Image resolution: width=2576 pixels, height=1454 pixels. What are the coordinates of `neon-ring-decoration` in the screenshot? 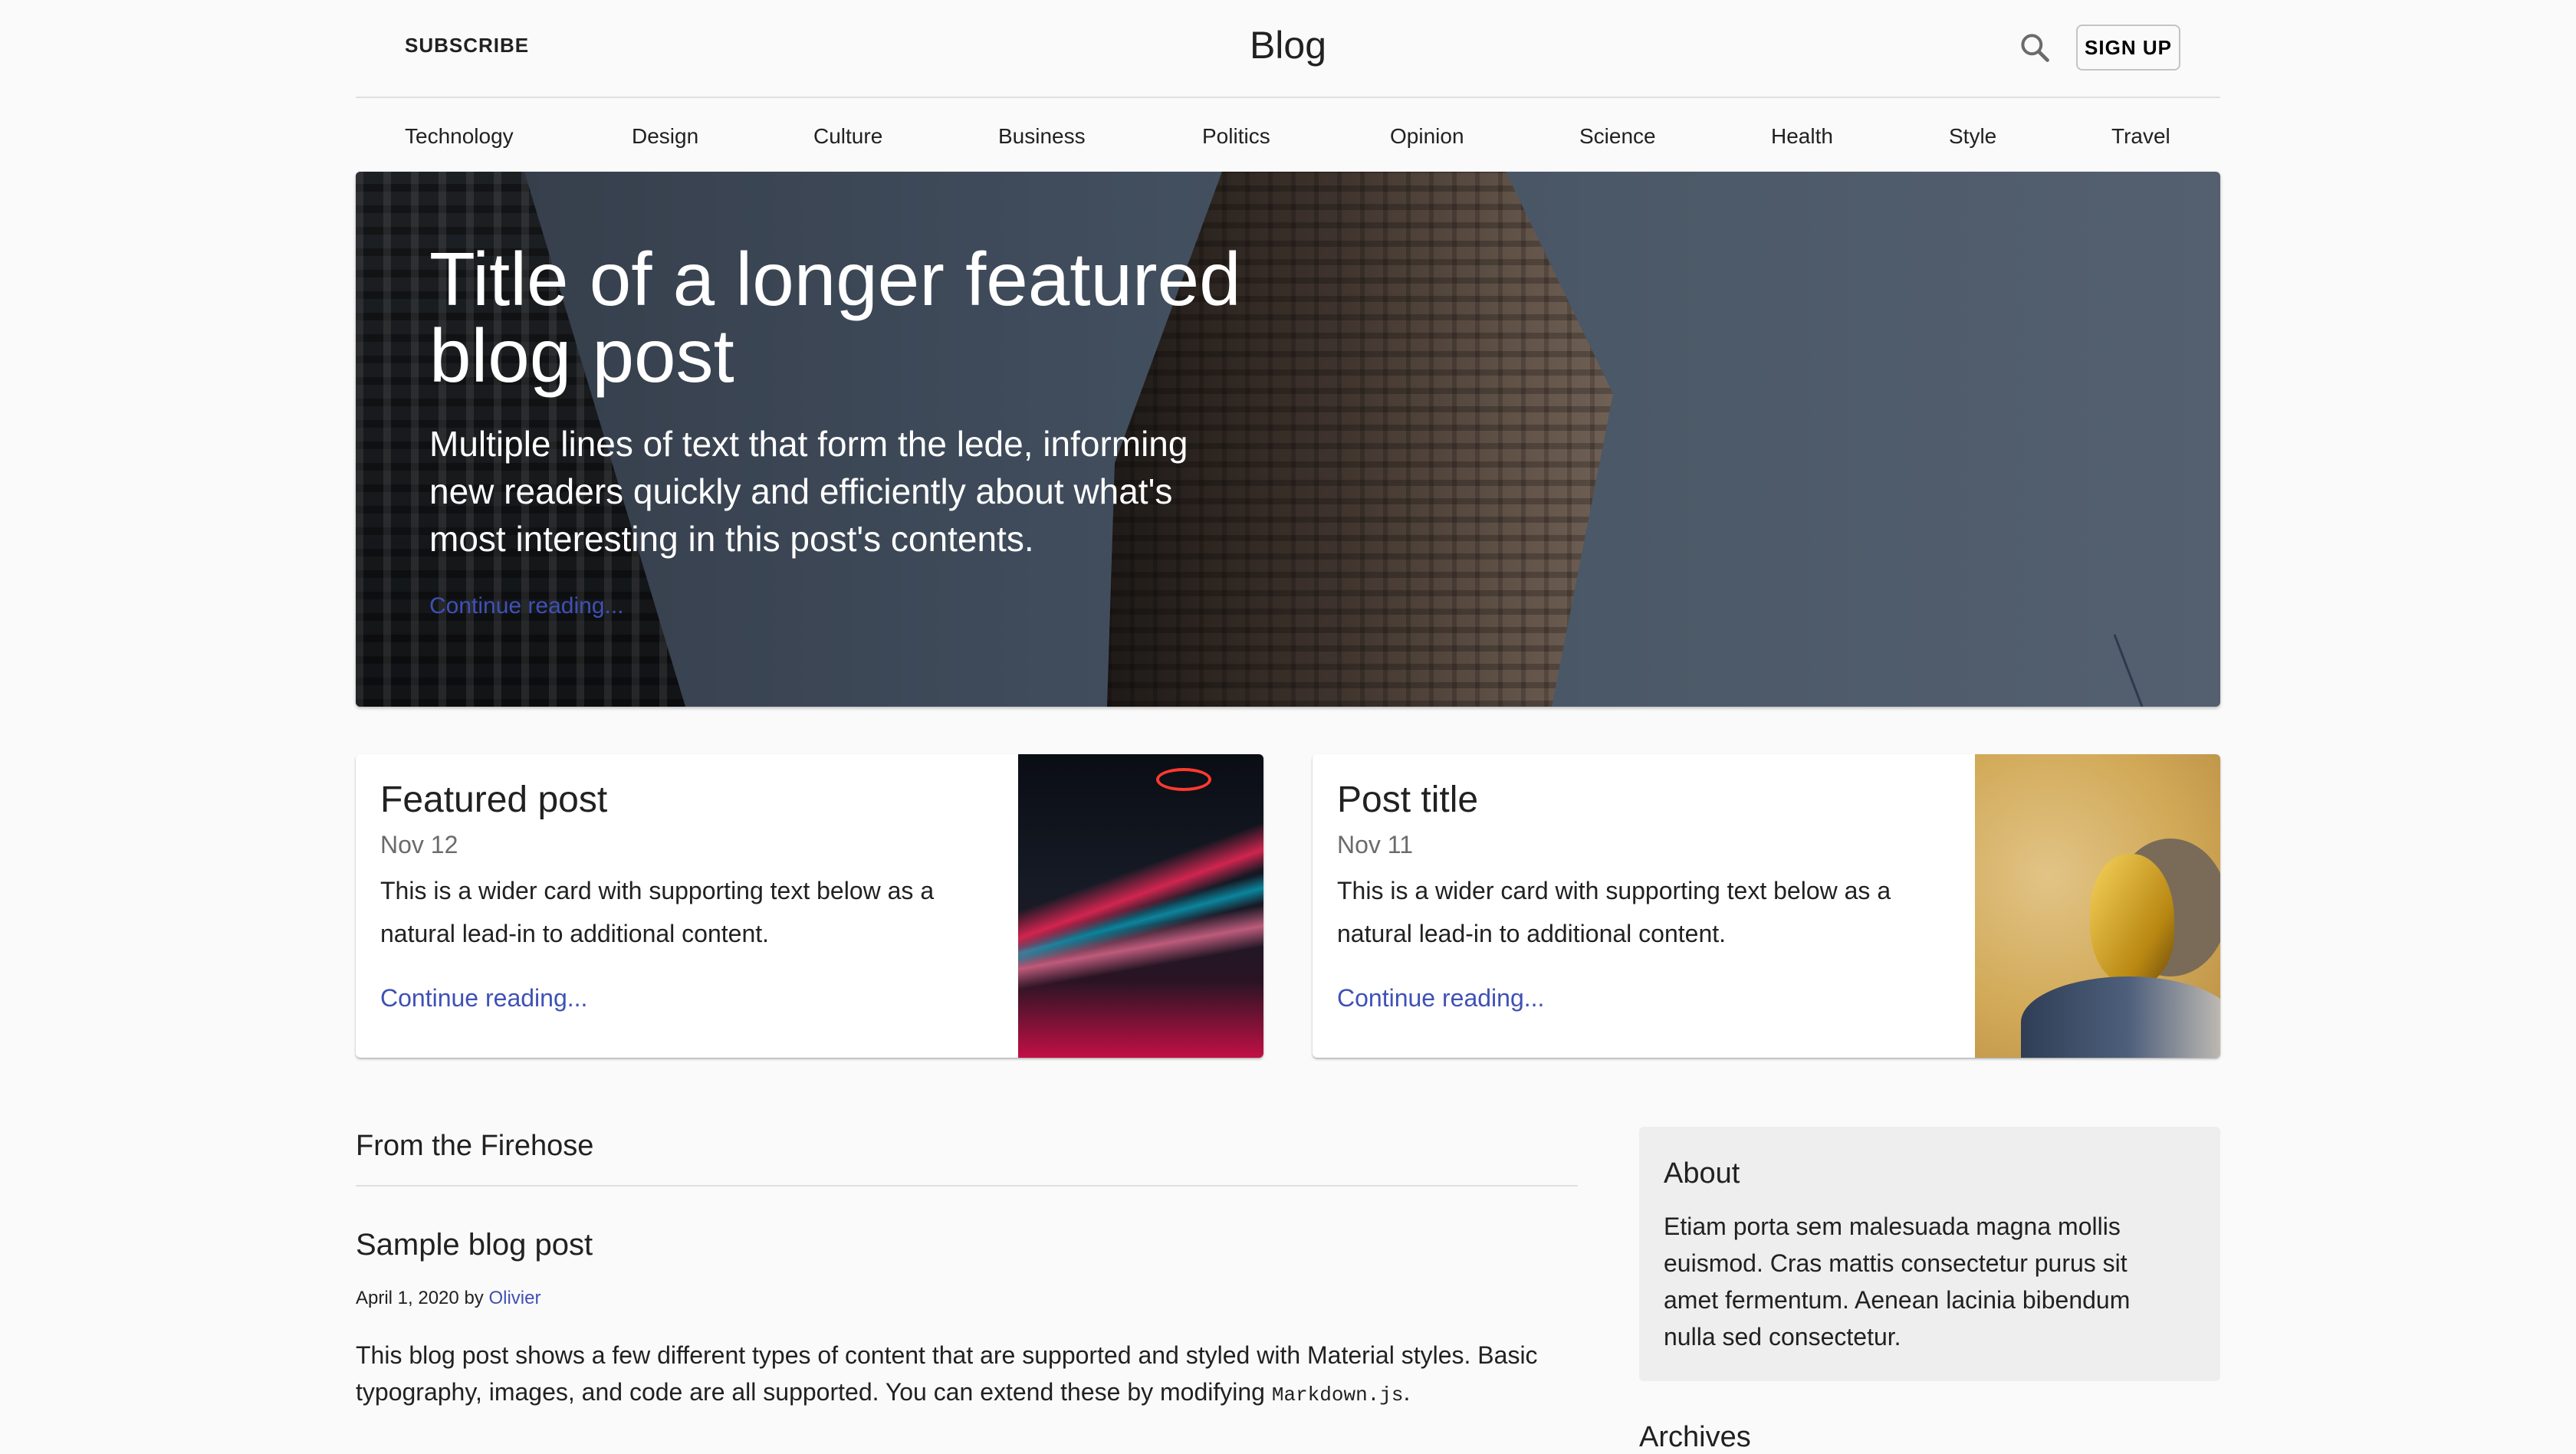 It's located at (1183, 779).